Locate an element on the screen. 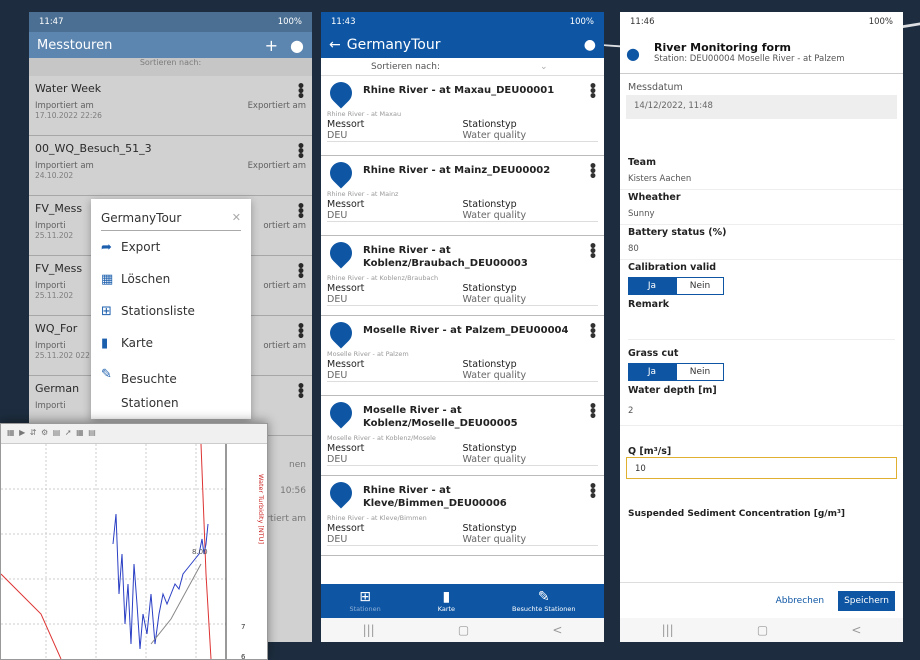  menu-item-station-list: ⊞ Stationsliste is located at coordinates (171, 311).